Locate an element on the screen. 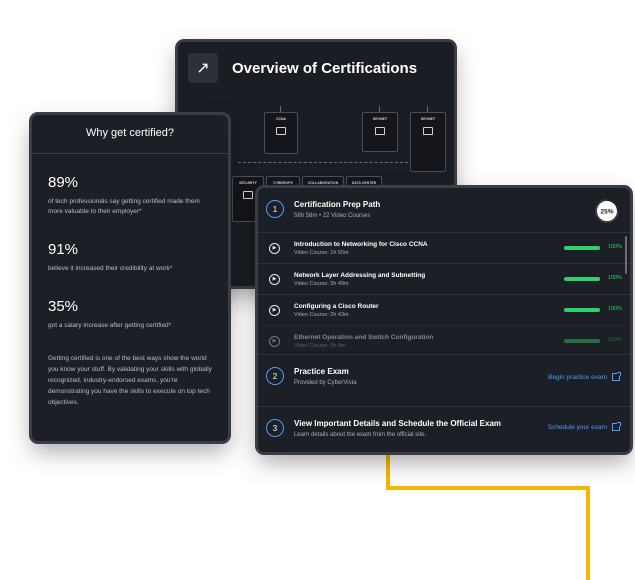 The width and height of the screenshot is (635, 580). why-title: Why get certified? is located at coordinates (130, 134).